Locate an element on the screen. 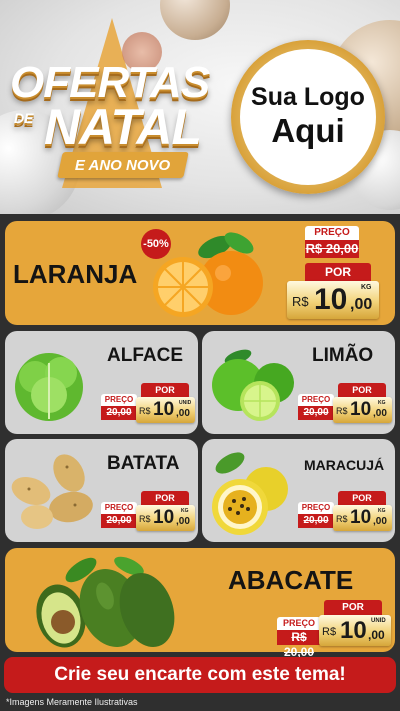 Image resolution: width=400 pixels, height=711 pixels. product-name: ALFACE is located at coordinates (145, 355).